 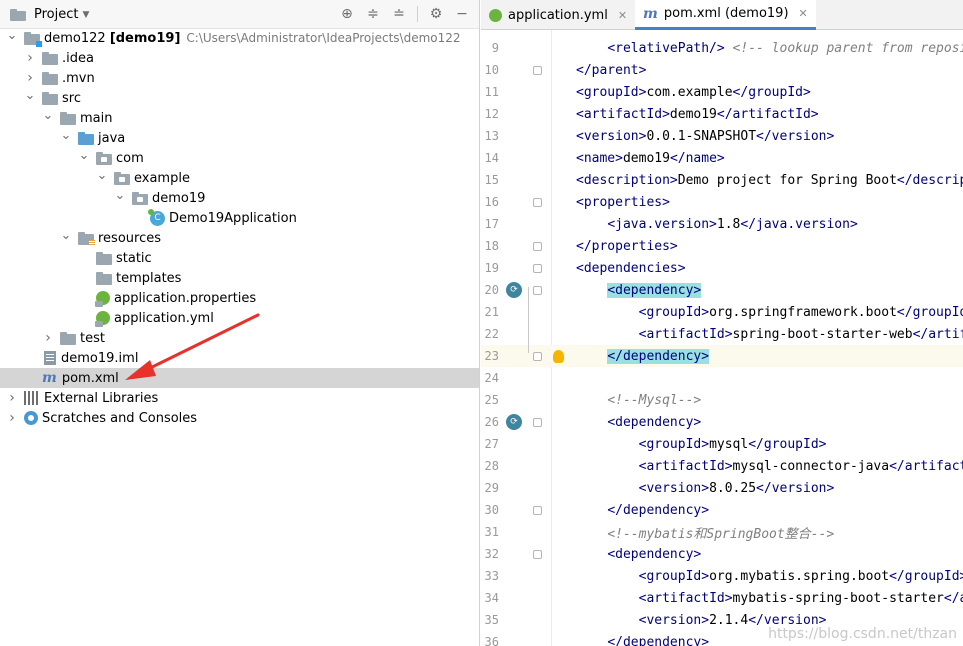 What do you see at coordinates (722, 356) in the screenshot?
I see `code-line: 23 </dependency>` at bounding box center [722, 356].